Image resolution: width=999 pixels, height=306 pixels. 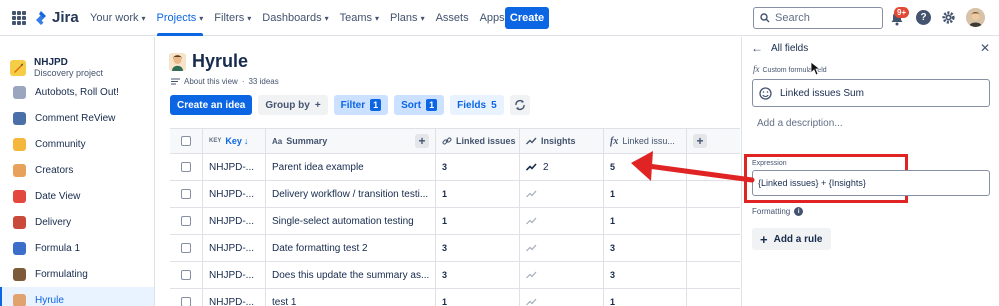 What do you see at coordinates (232, 18) in the screenshot?
I see `nav-item-filters: Filters ▾` at bounding box center [232, 18].